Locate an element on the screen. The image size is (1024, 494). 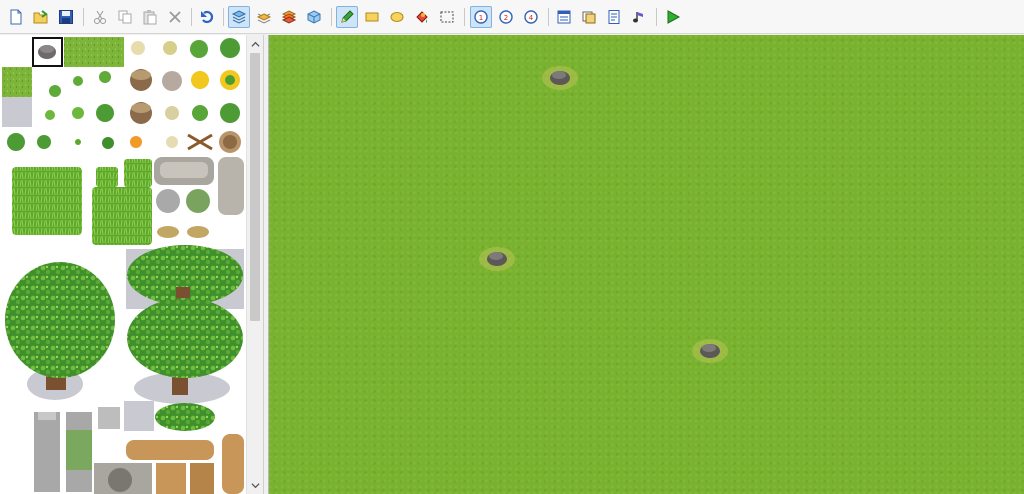
select-tool-button is located at coordinates (447, 17).